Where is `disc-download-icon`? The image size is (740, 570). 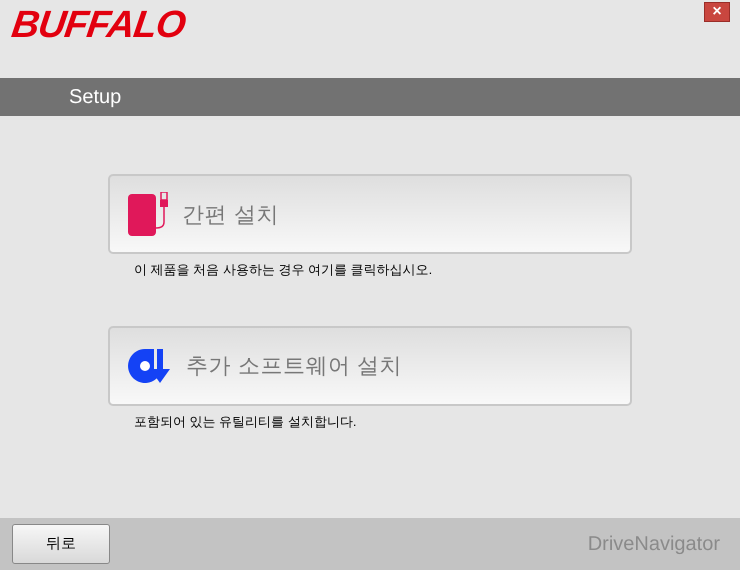 disc-download-icon is located at coordinates (150, 365).